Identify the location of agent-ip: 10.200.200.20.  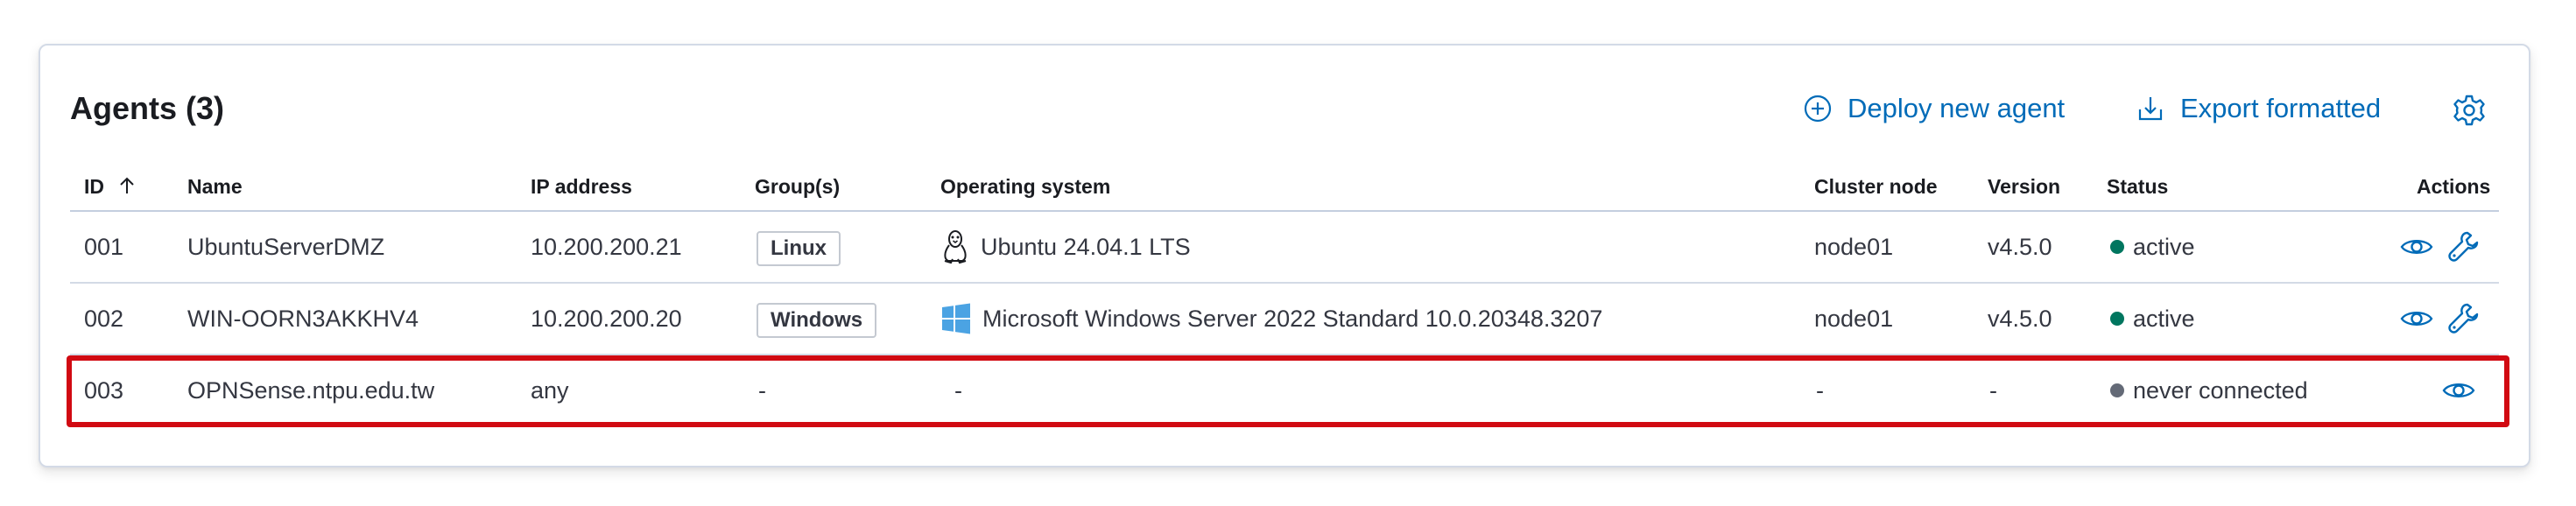
(606, 319).